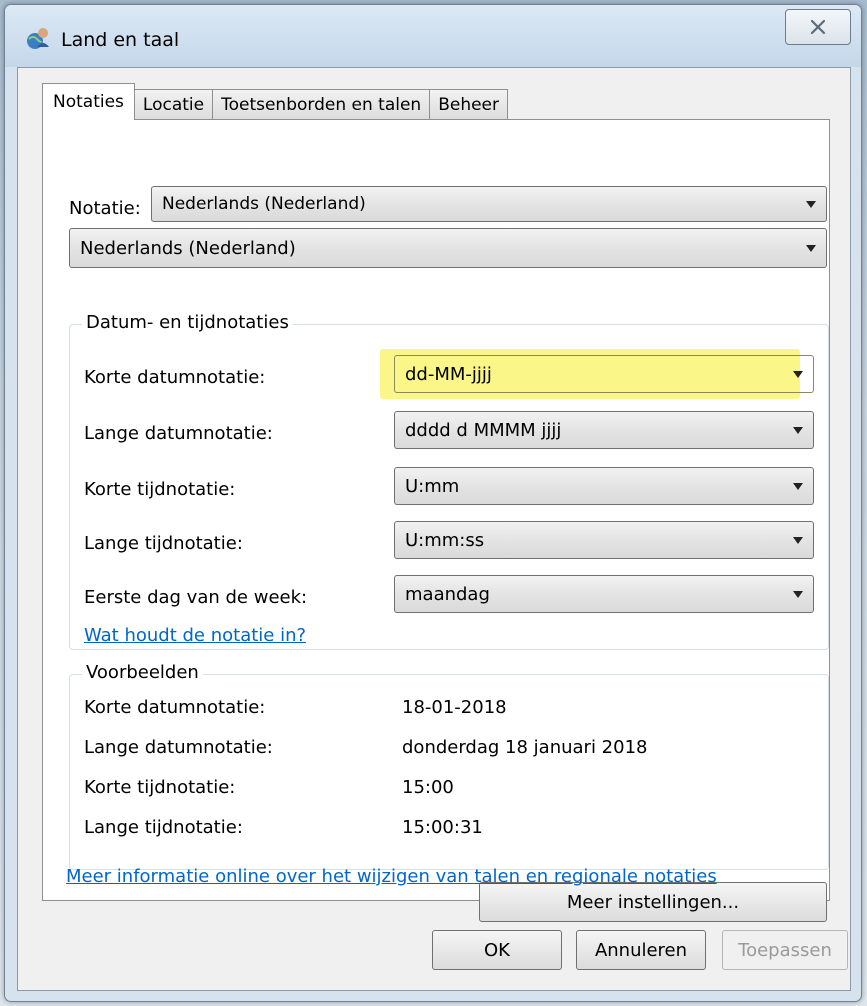 The height and width of the screenshot is (1006, 867). Describe the element at coordinates (785, 950) in the screenshot. I see `apply-button: Toepassen` at that location.